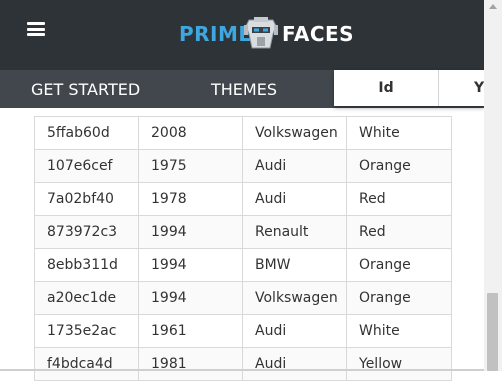 This screenshot has width=502, height=381. Describe the element at coordinates (86, 199) in the screenshot. I see `cell-id: 7a02bf40` at that location.